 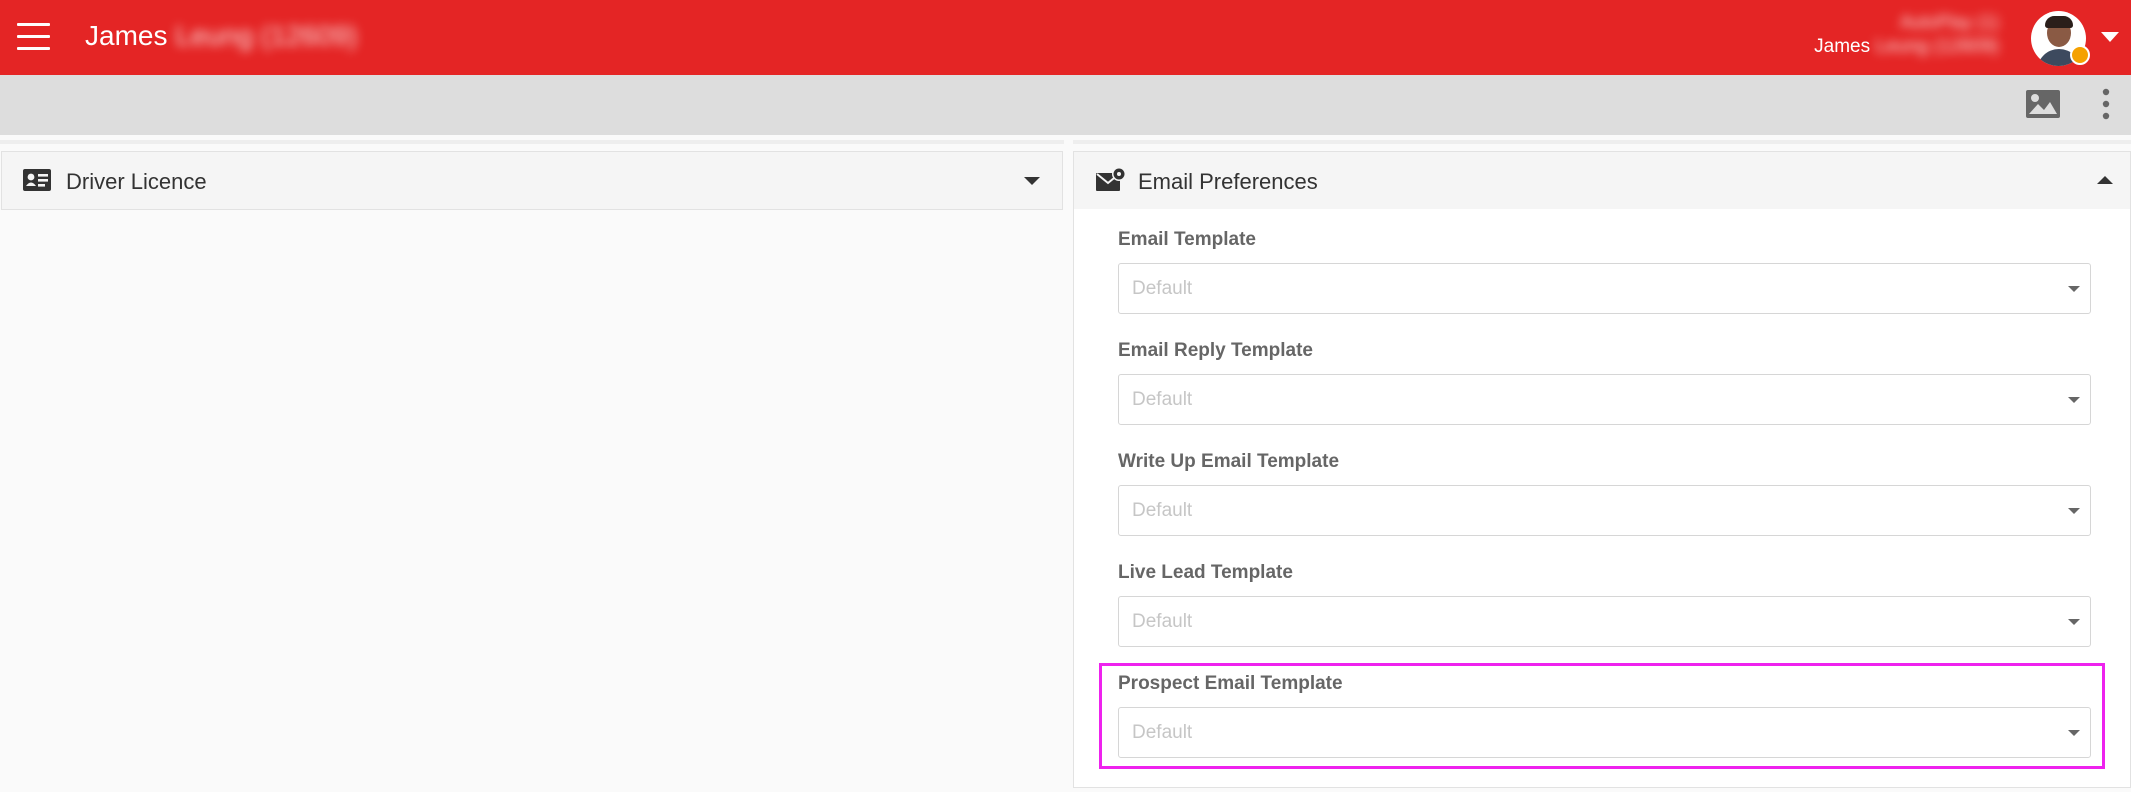 I want to click on write-up-email-template-label: Write Up Email Template, so click(x=1229, y=461).